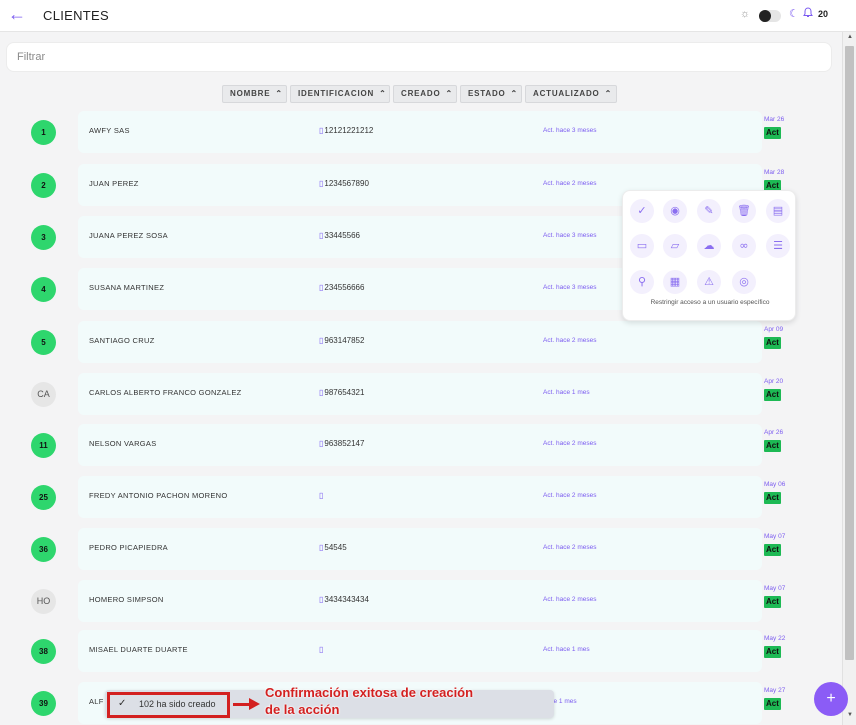 The height and width of the screenshot is (725, 856). Describe the element at coordinates (114, 183) in the screenshot. I see `client-name: JUAN PEREZ` at that location.